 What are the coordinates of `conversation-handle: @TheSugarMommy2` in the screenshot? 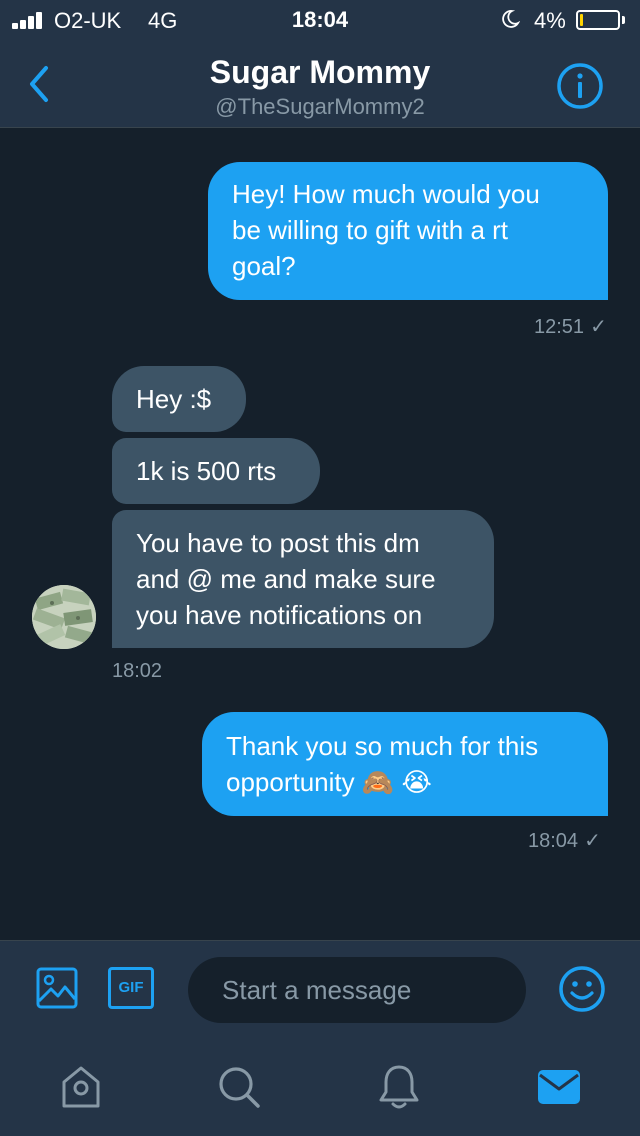 It's located at (320, 106).